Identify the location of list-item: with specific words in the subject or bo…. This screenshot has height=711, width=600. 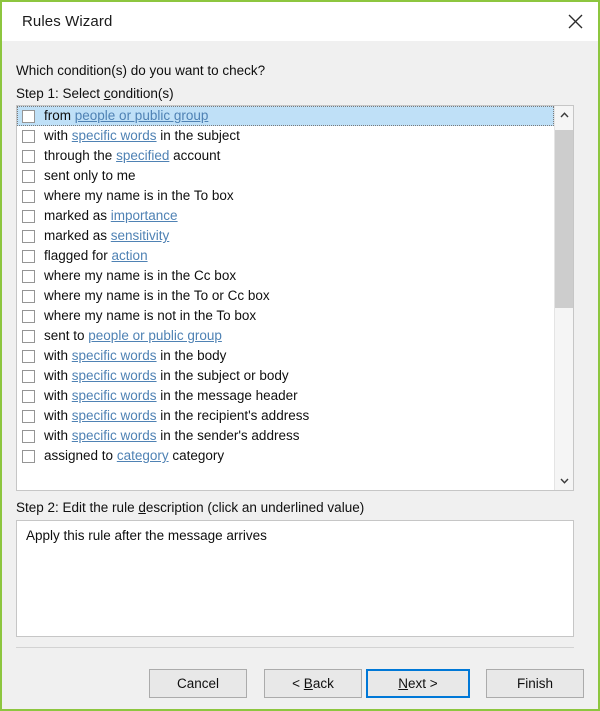
(285, 376).